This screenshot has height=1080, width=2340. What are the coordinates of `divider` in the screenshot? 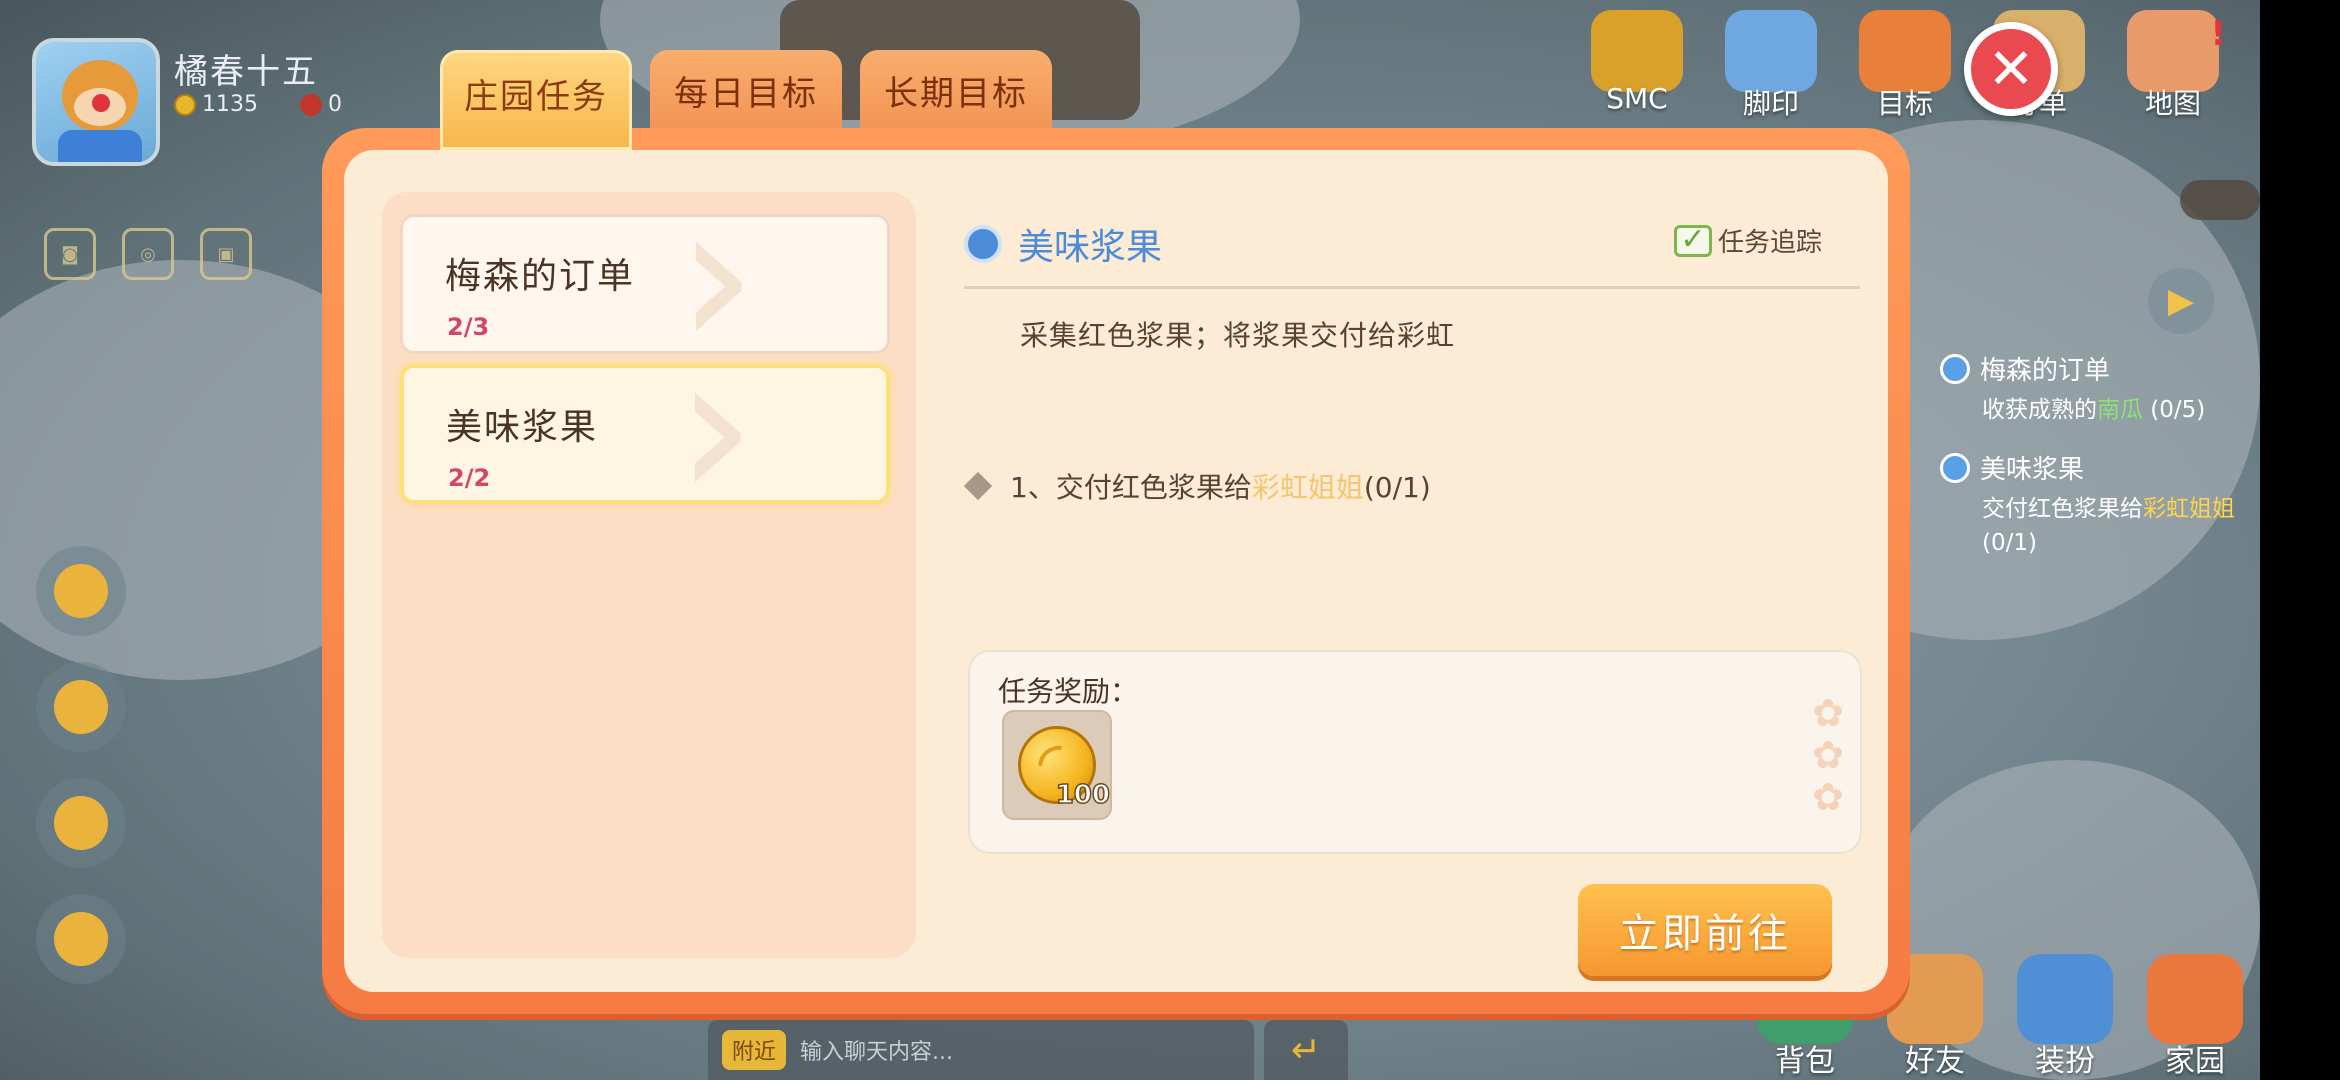 It's located at (1412, 287).